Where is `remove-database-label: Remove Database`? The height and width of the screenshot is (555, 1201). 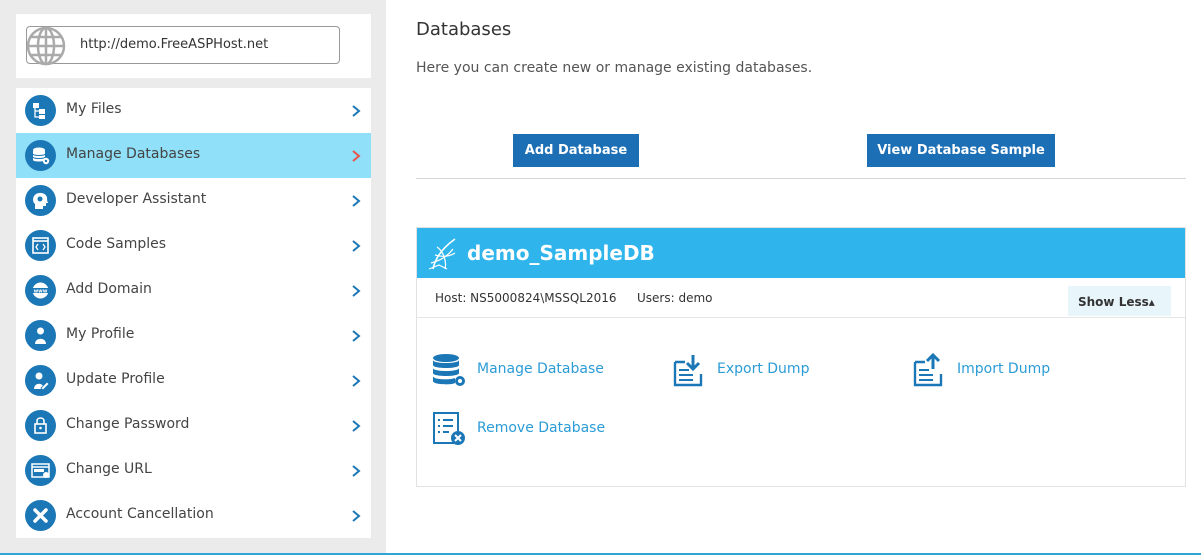 remove-database-label: Remove Database is located at coordinates (541, 428).